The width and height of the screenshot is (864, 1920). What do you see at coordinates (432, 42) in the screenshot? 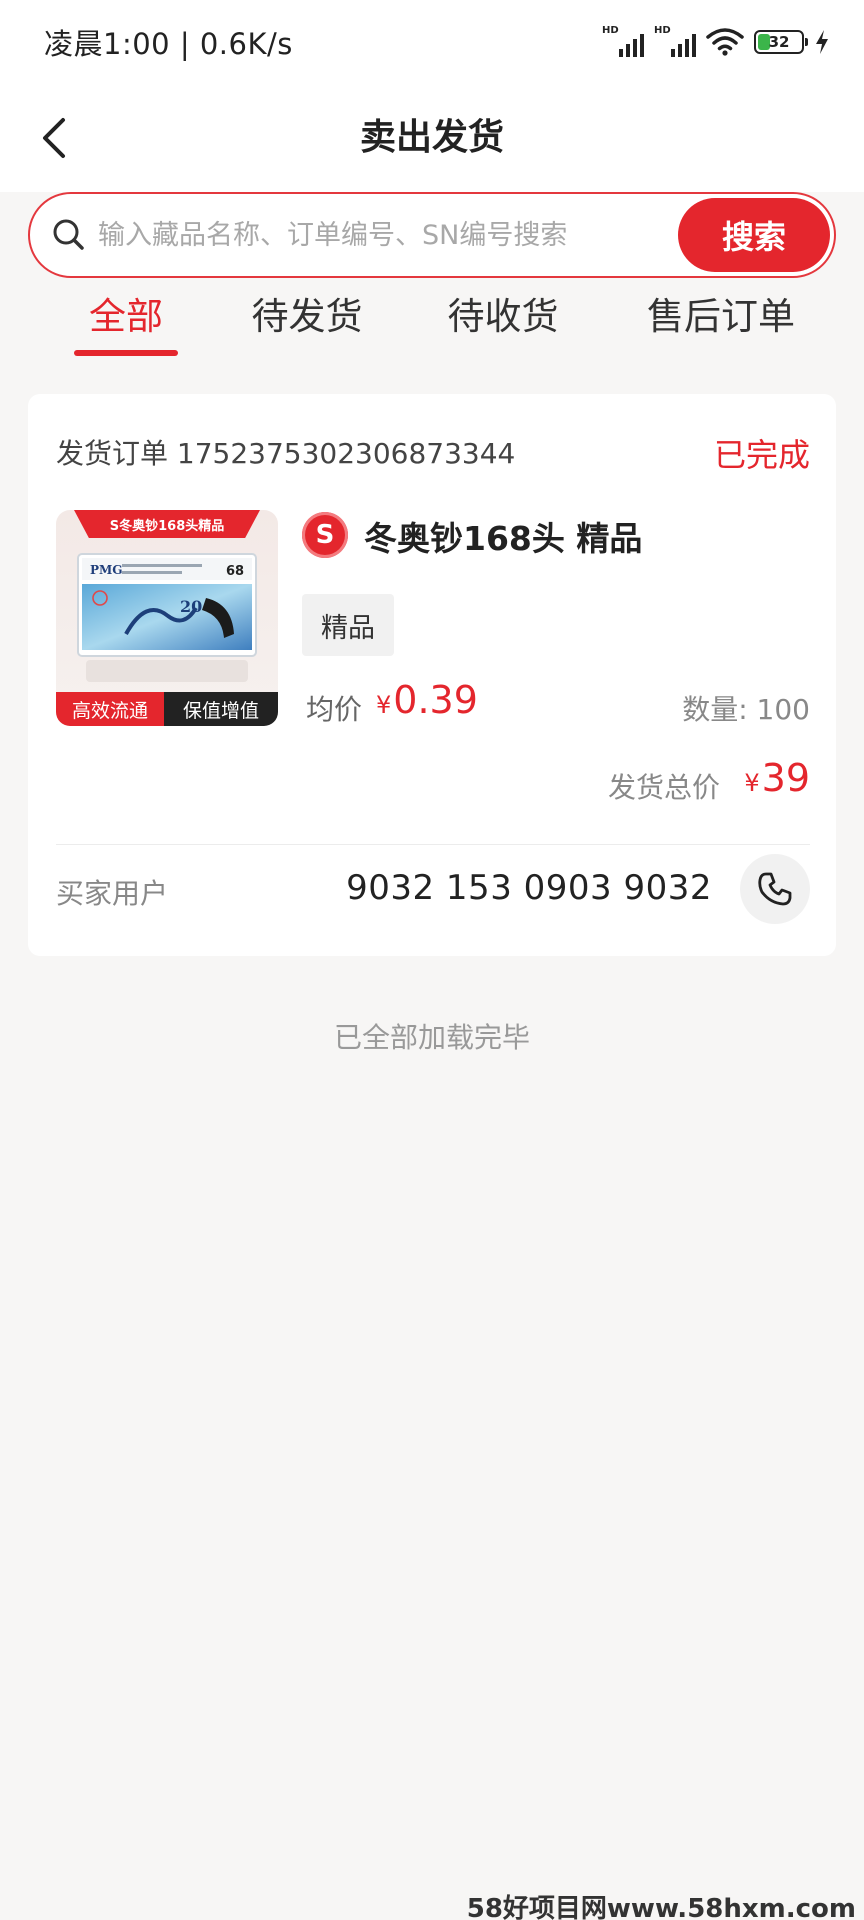
I see `status-bar: 凌晨1:00 | 0.6K/s HD HD 32` at bounding box center [432, 42].